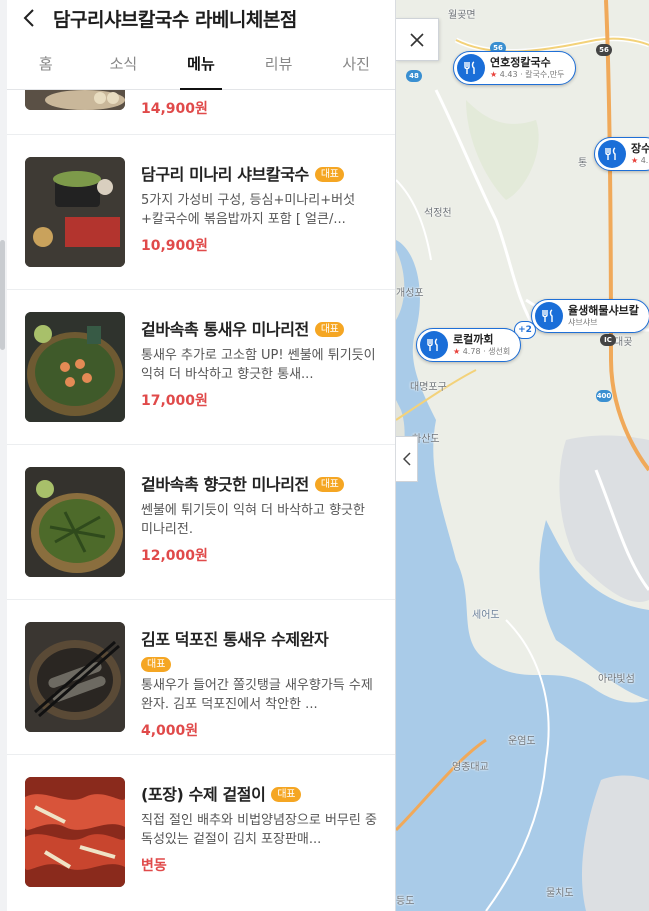  Describe the element at coordinates (414, 76) in the screenshot. I see `road-shield-48: 48` at that location.